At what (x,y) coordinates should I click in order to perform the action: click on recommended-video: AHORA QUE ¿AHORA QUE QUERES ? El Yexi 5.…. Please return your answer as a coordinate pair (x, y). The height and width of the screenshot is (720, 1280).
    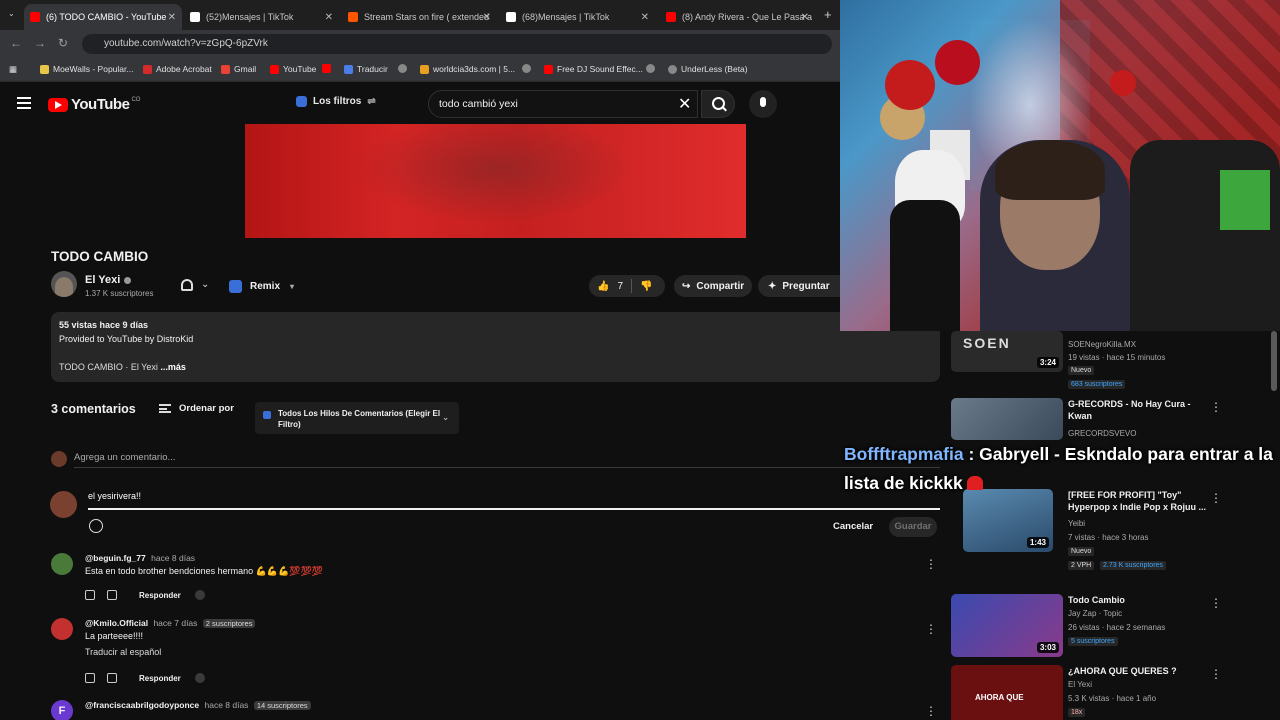
    Looking at the image, I should click on (1113, 692).